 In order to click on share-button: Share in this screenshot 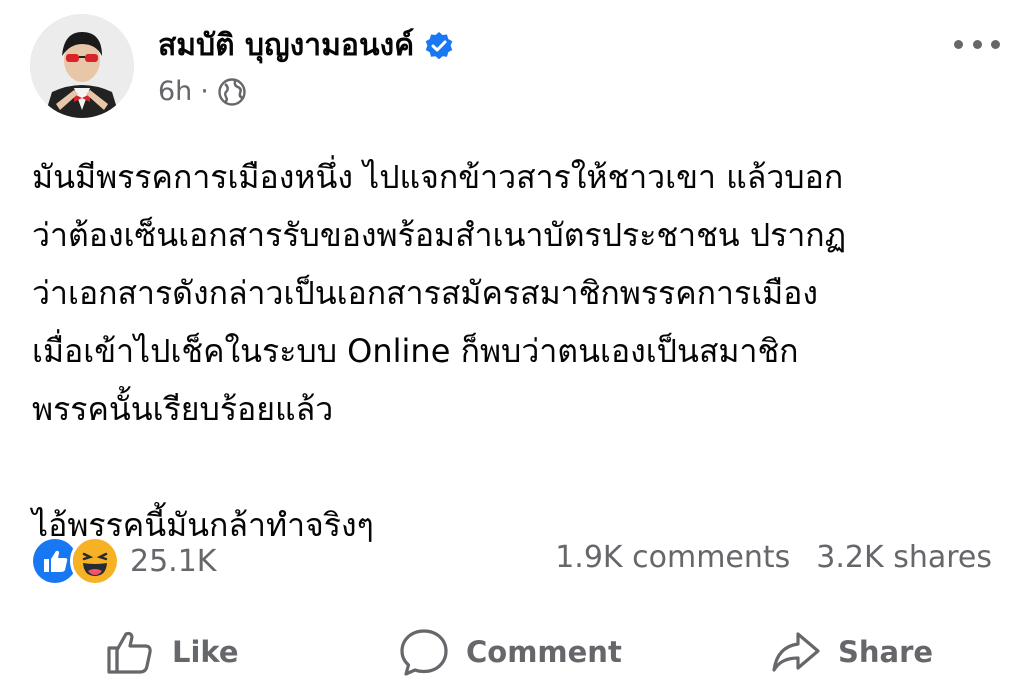, I will do `click(851, 652)`.